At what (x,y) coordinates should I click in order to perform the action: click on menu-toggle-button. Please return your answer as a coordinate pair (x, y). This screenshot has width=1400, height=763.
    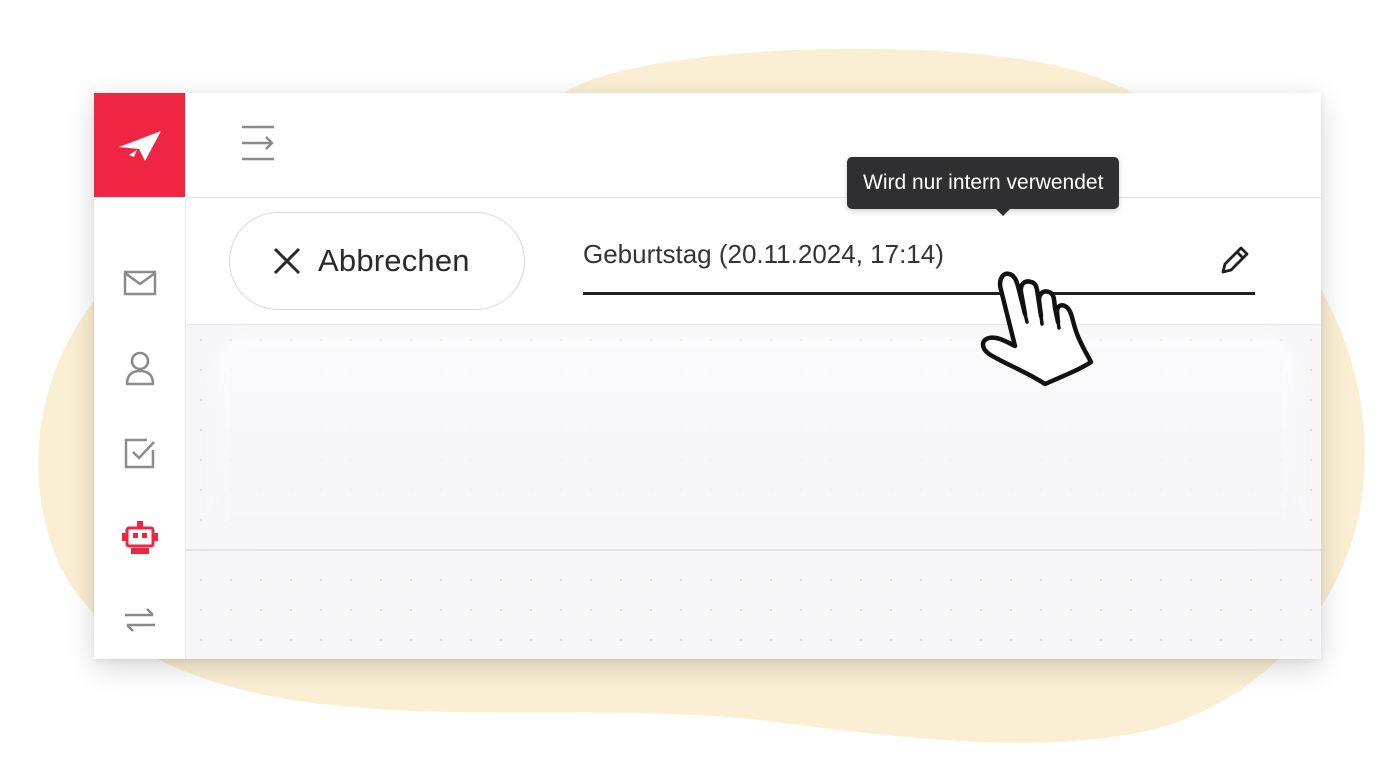
    Looking at the image, I should click on (258, 143).